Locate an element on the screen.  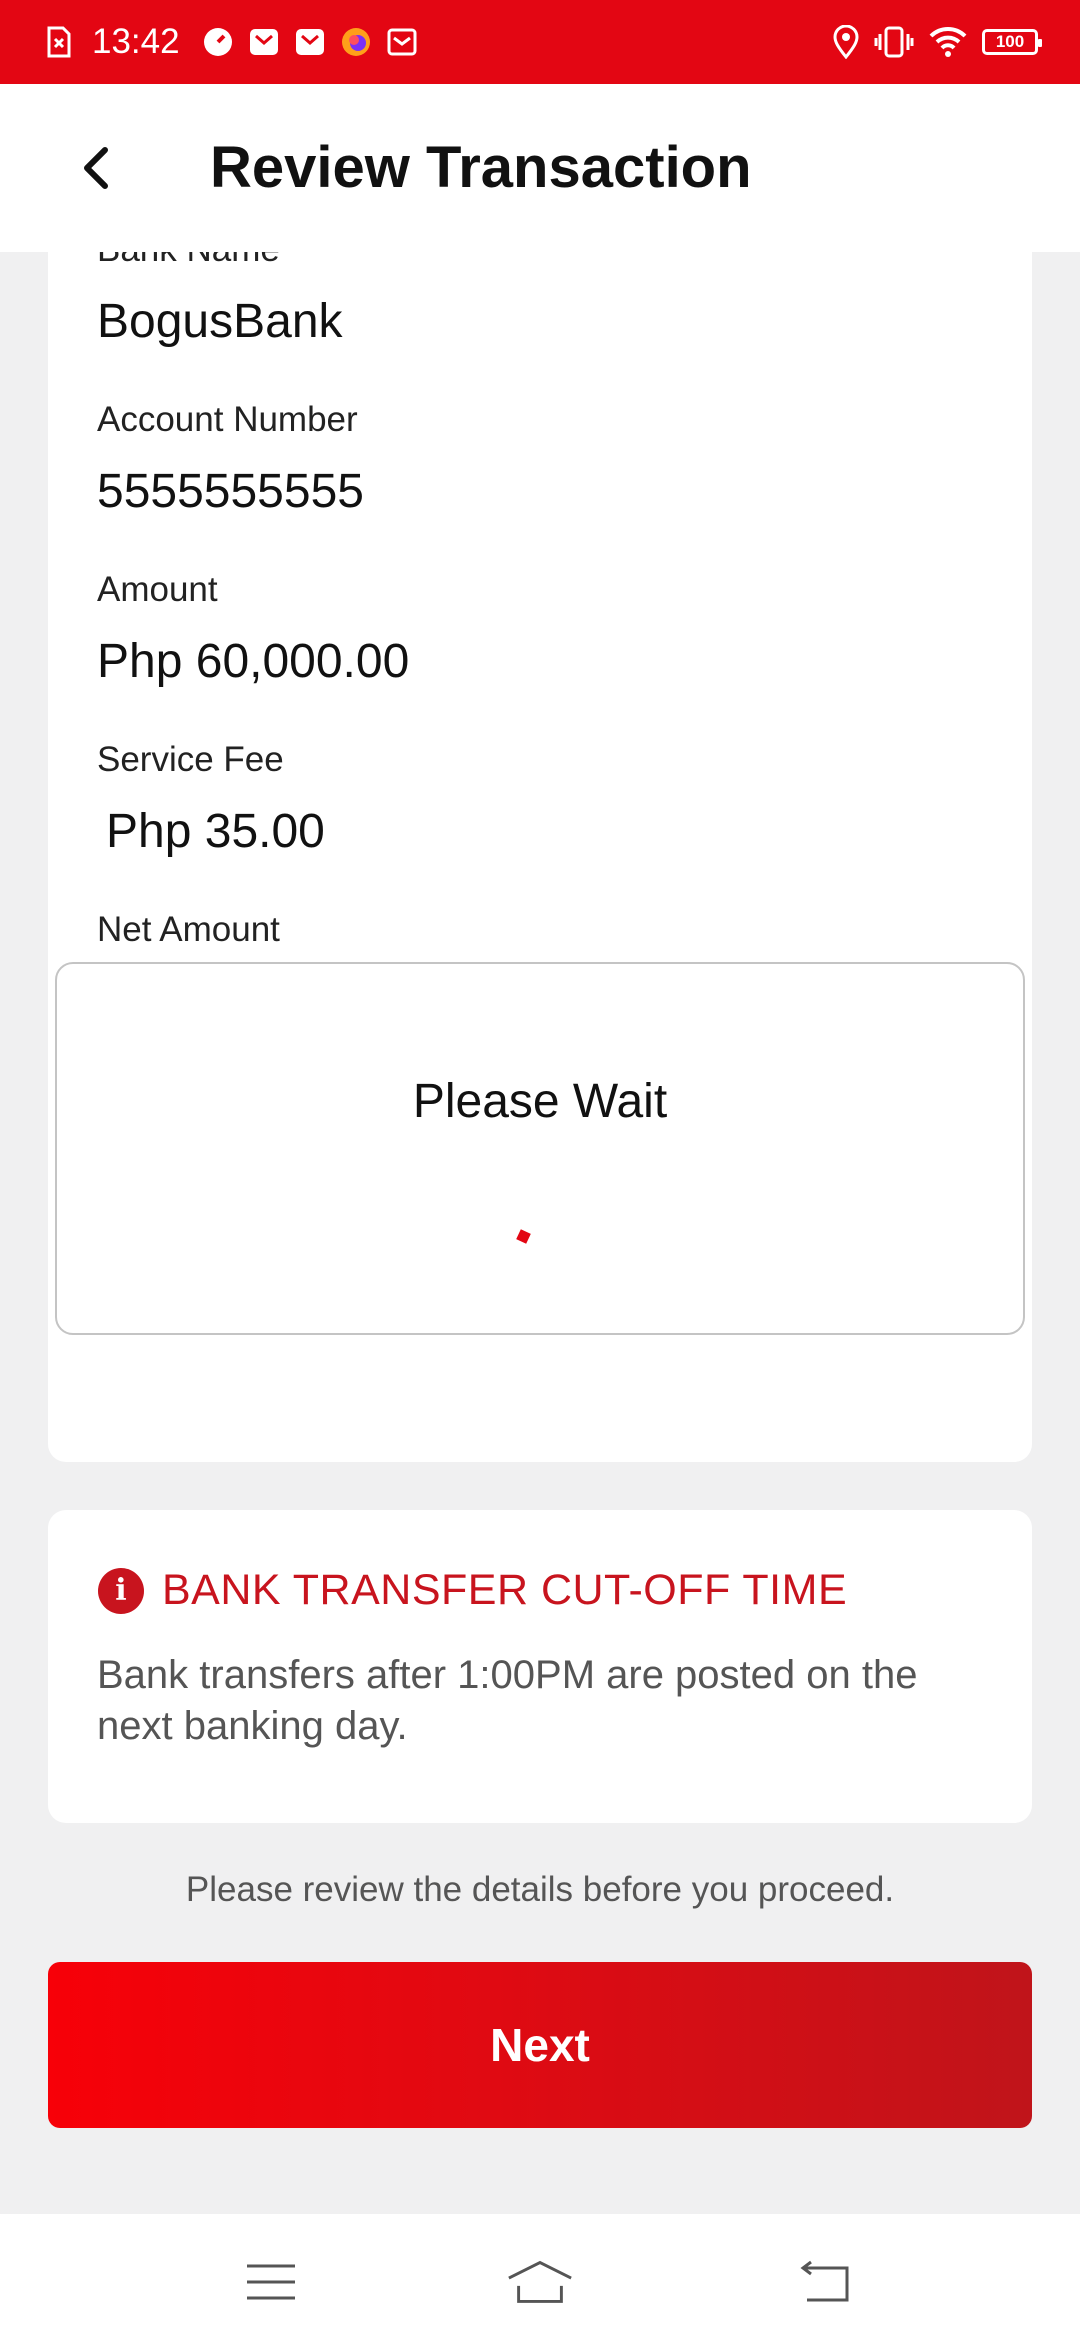
cutoff-title: BANK TRANSFER CUT-OFF TIME is located at coordinates (505, 1590).